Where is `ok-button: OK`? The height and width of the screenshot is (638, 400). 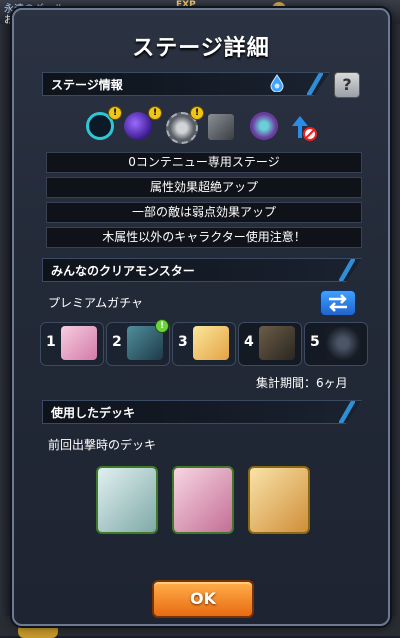
ok-button: OK is located at coordinates (203, 599).